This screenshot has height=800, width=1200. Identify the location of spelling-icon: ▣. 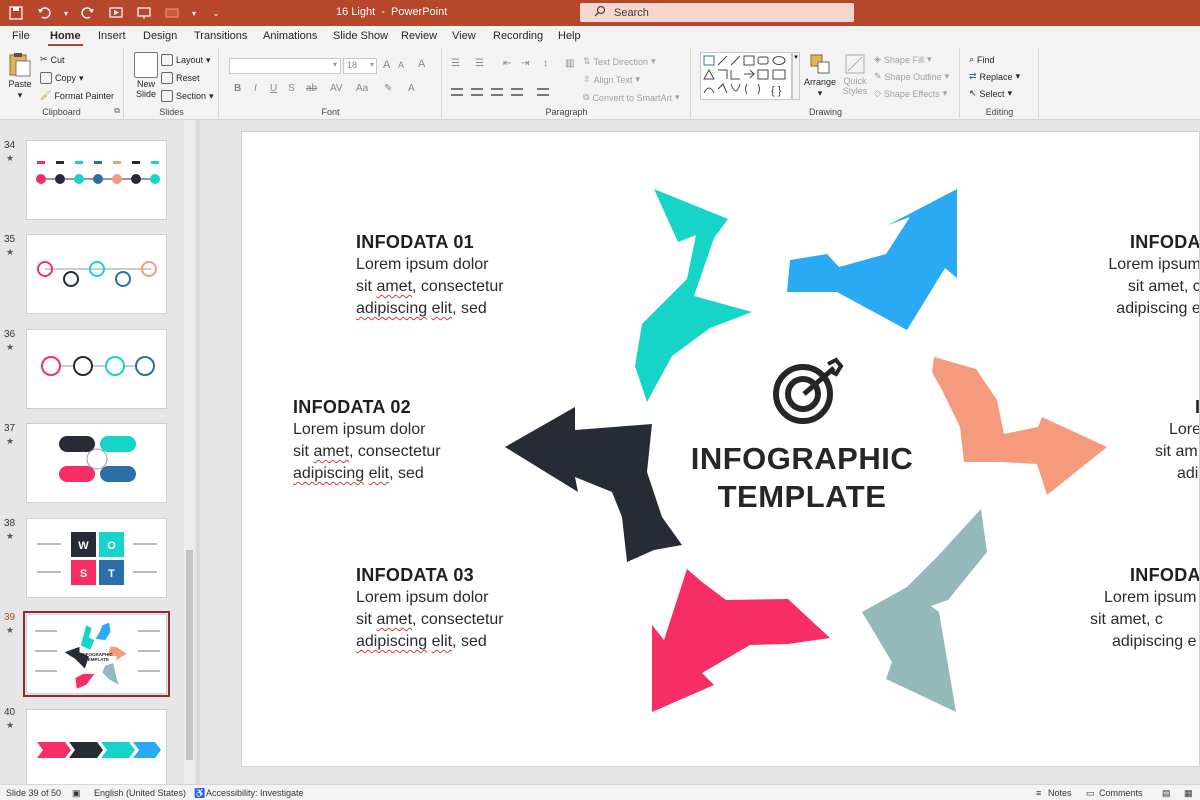
(76, 793).